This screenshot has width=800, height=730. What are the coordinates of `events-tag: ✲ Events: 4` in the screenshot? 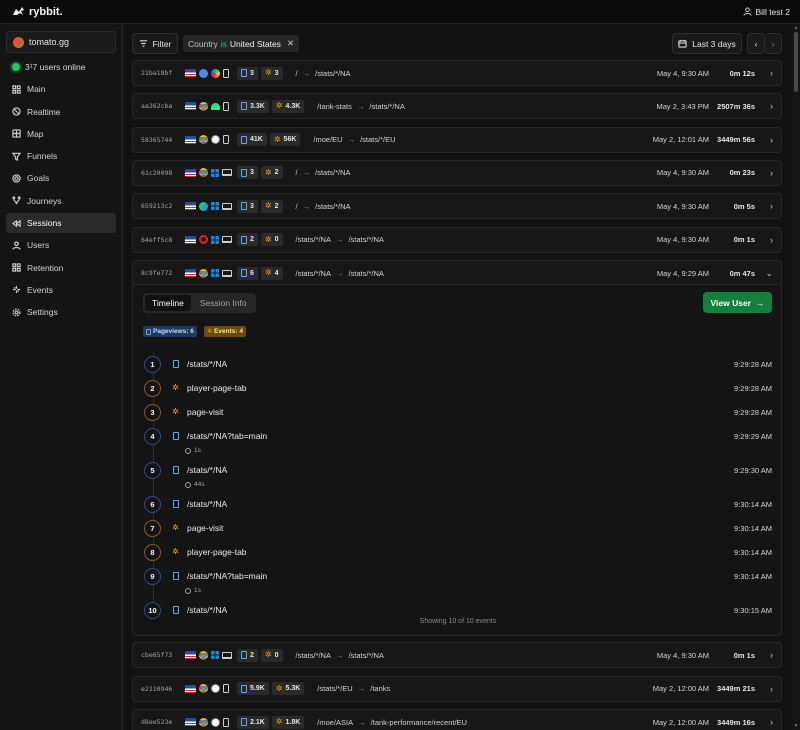 It's located at (225, 331).